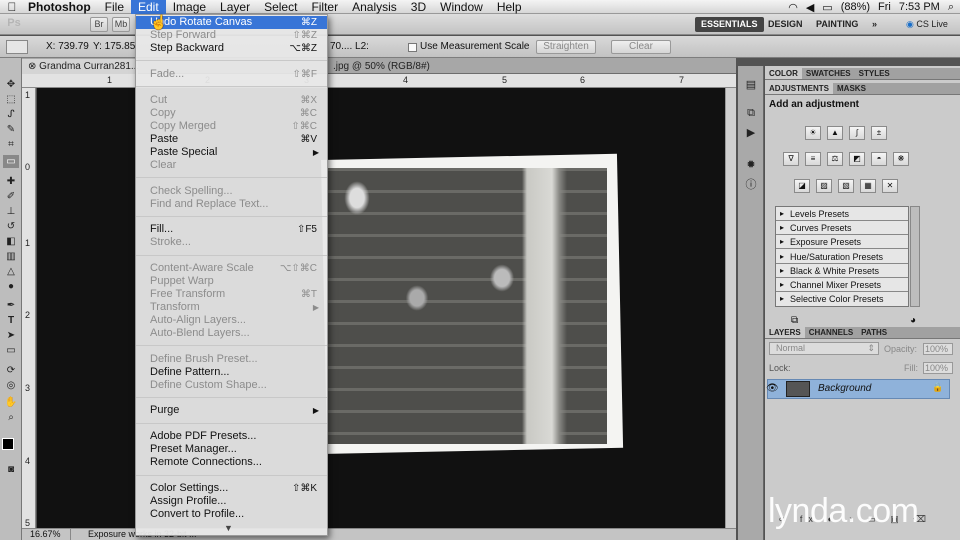 The image size is (960, 540). Describe the element at coordinates (835, 133) in the screenshot. I see `levels-icon: ▲` at that location.